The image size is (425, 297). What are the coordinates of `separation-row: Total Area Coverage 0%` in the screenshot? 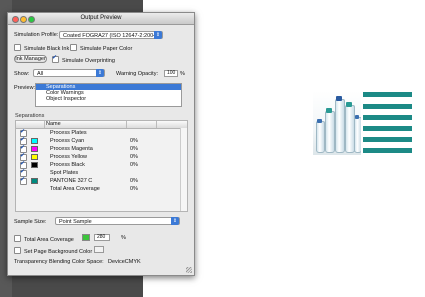 It's located at (101, 189).